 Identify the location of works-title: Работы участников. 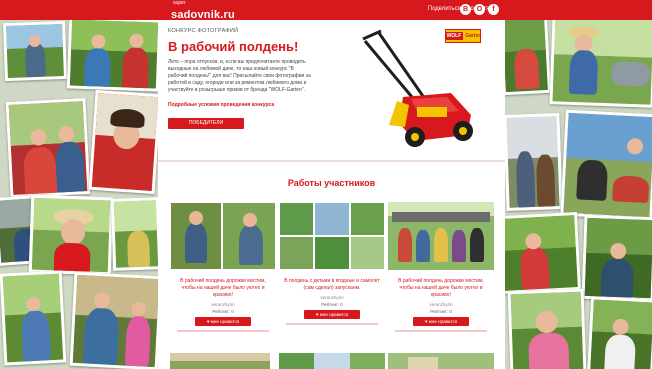
(331, 183).